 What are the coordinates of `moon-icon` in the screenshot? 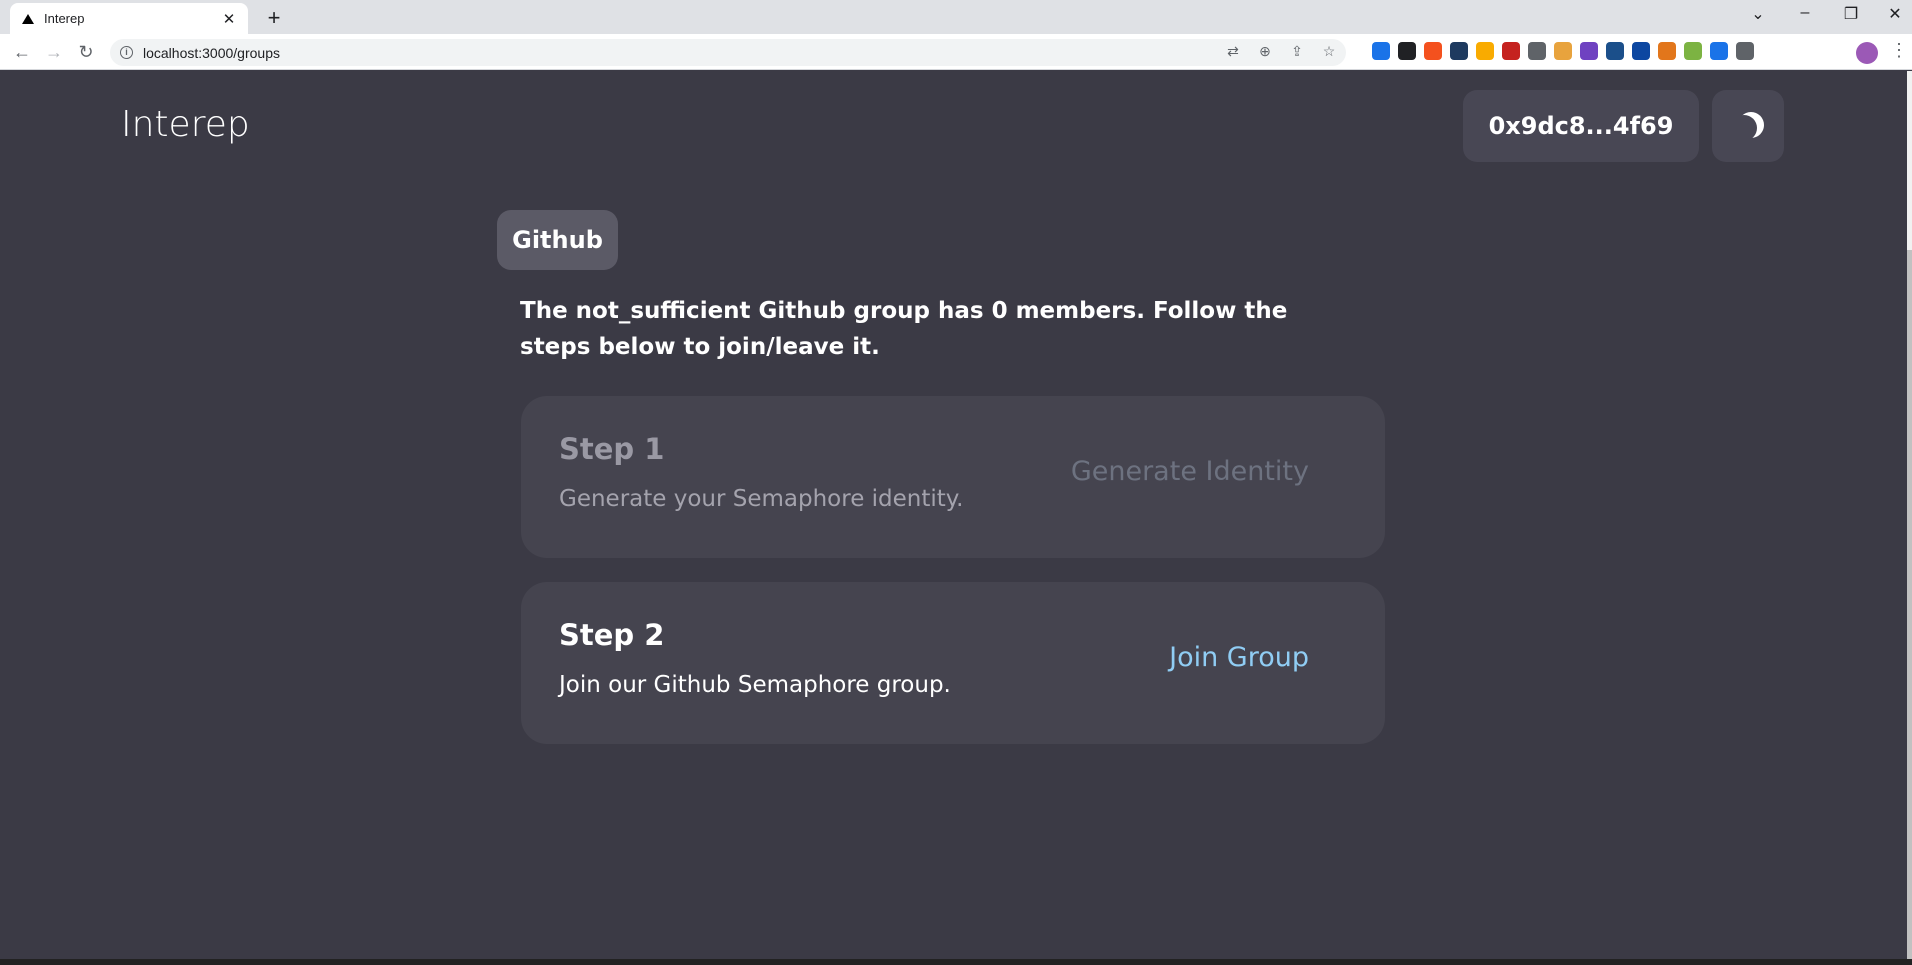 It's located at (1744, 128).